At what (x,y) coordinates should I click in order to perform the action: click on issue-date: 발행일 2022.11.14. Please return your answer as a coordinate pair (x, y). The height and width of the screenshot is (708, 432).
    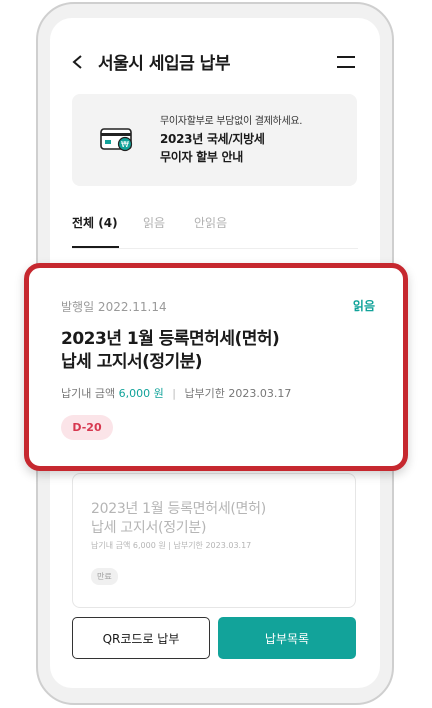
    Looking at the image, I should click on (114, 307).